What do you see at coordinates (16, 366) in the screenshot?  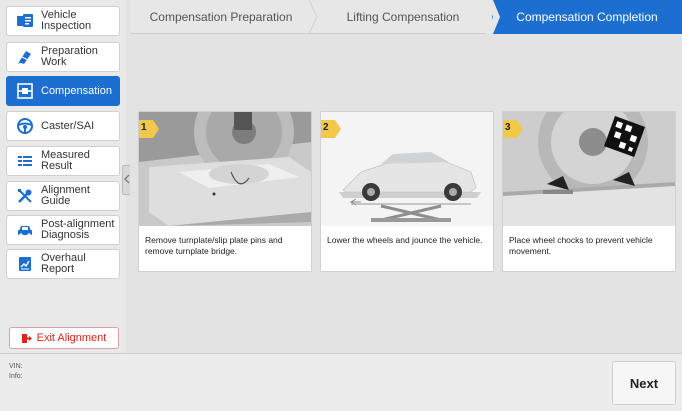 I see `vin-label: VIN:` at bounding box center [16, 366].